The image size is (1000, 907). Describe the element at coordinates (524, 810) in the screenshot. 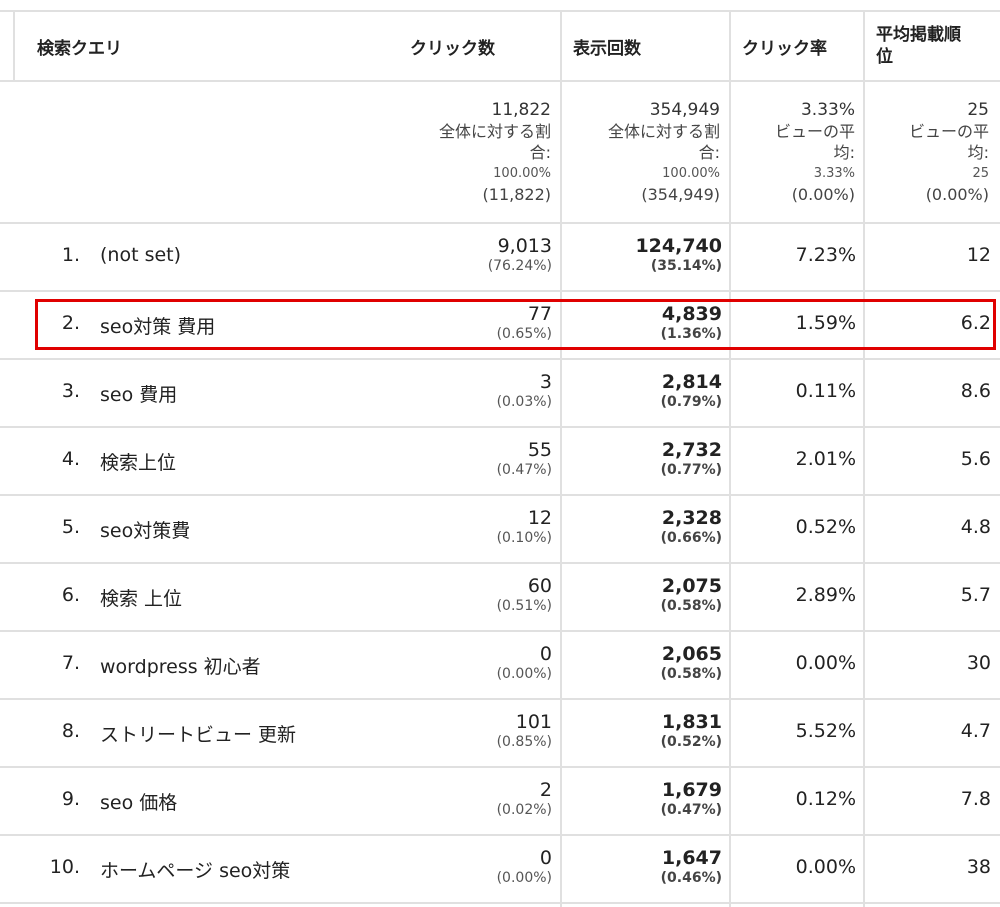

I see `row-clicks-percent: (0.02%)` at that location.